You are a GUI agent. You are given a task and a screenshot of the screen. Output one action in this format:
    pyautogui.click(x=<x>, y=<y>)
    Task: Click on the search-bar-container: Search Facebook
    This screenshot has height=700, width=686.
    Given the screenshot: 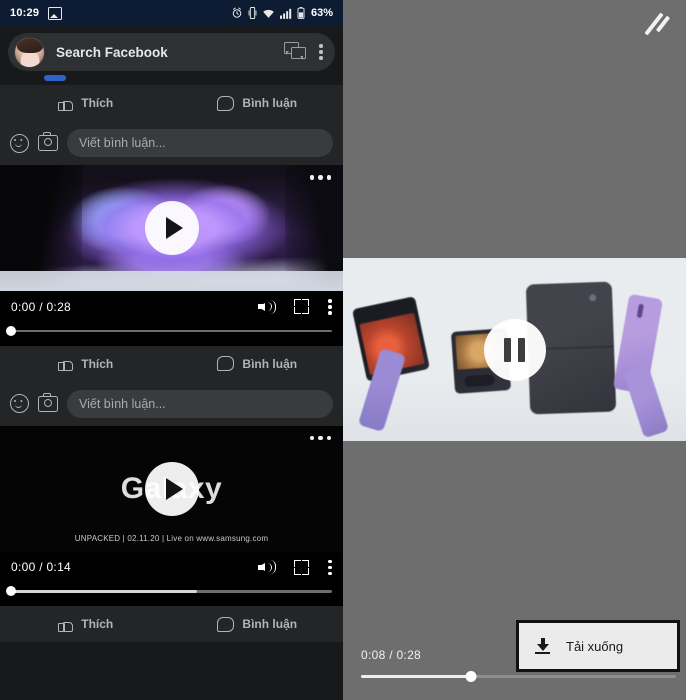 What is the action you would take?
    pyautogui.click(x=171, y=50)
    